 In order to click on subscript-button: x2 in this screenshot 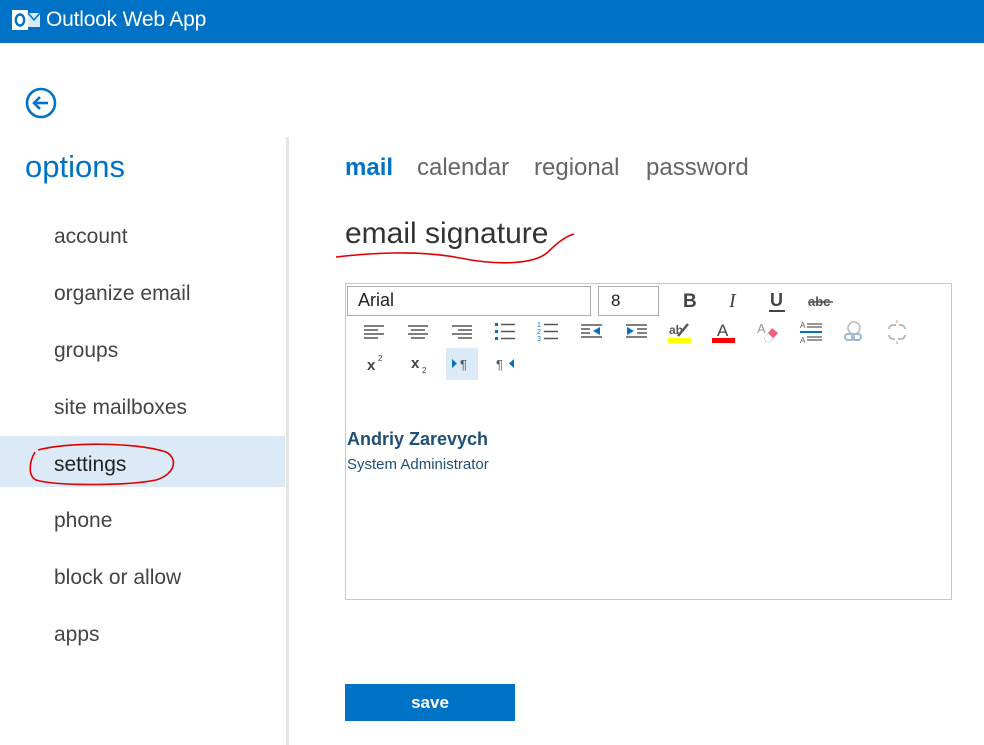, I will do `click(420, 364)`.